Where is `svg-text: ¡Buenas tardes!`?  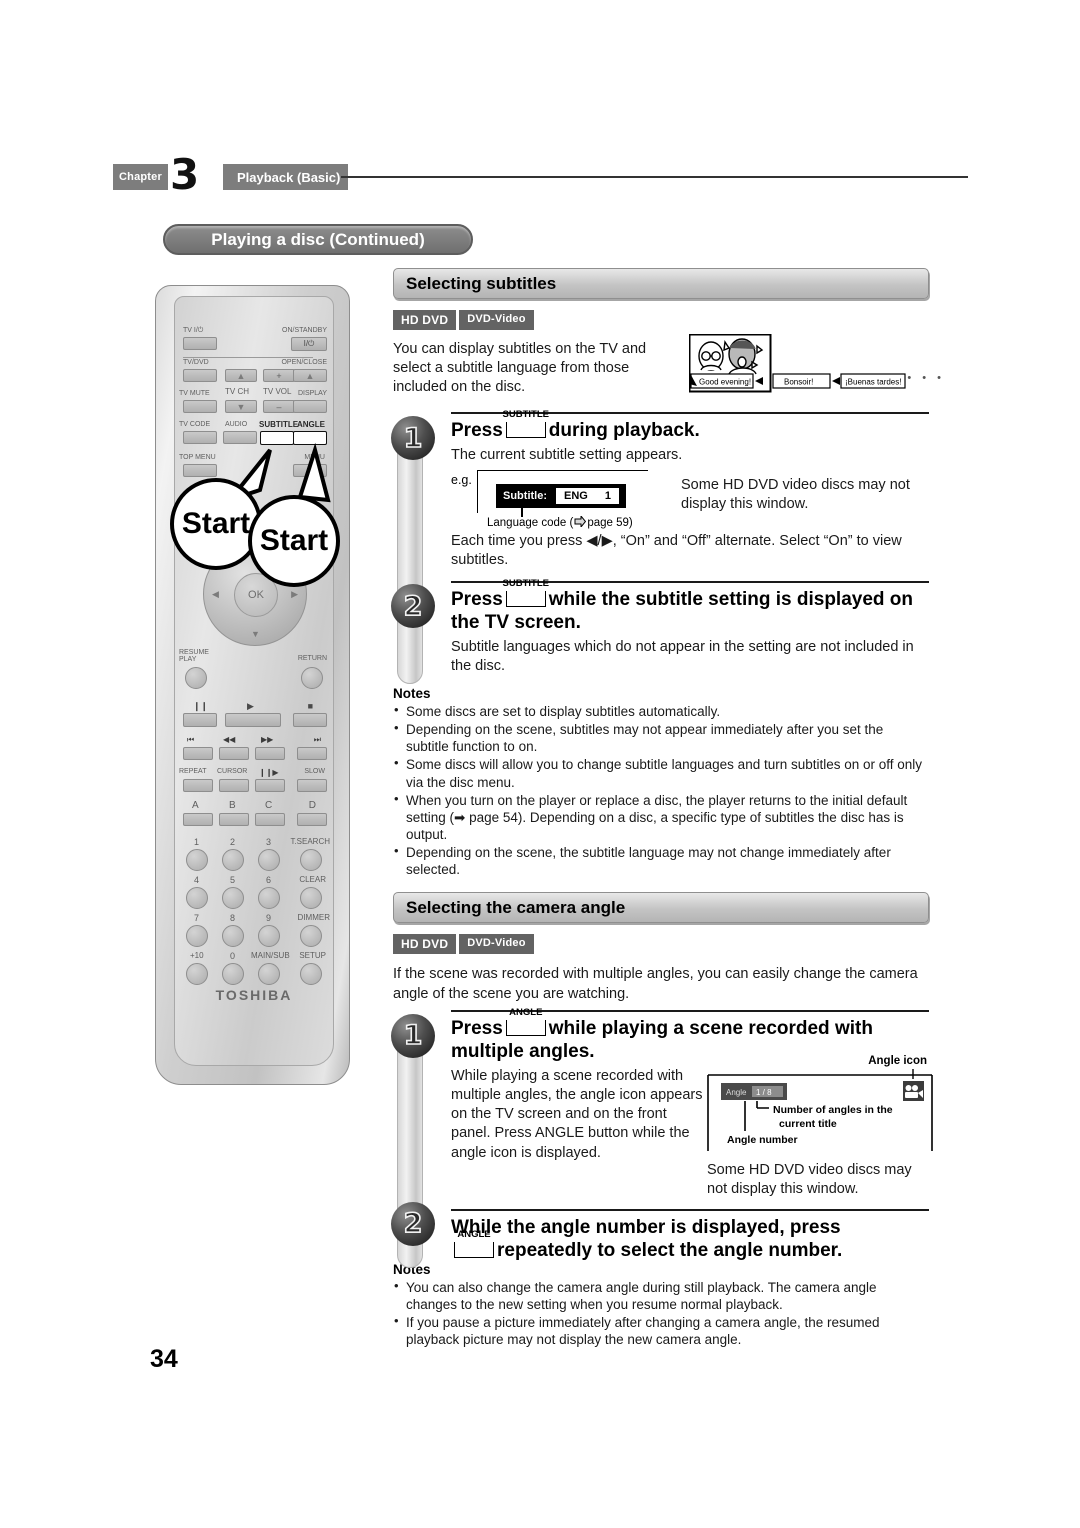 svg-text: ¡Buenas tardes! is located at coordinates (873, 382).